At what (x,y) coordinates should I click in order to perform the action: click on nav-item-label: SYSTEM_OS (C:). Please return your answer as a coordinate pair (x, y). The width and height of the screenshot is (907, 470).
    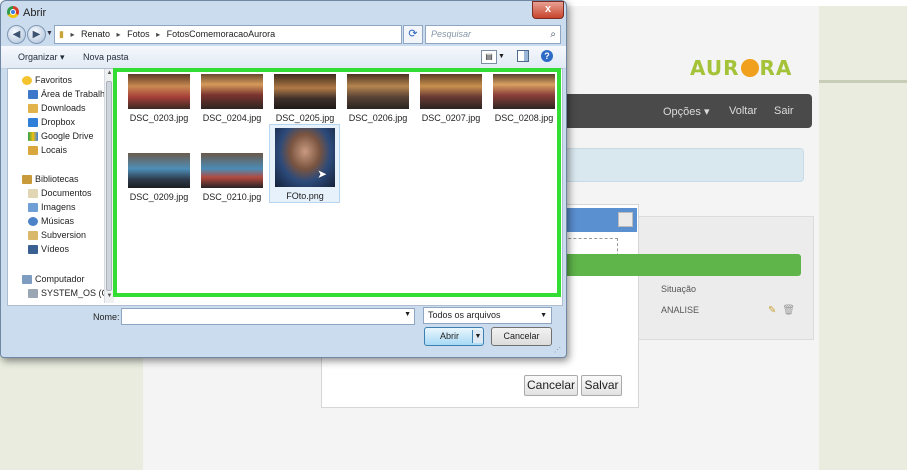
    Looking at the image, I should click on (72, 293).